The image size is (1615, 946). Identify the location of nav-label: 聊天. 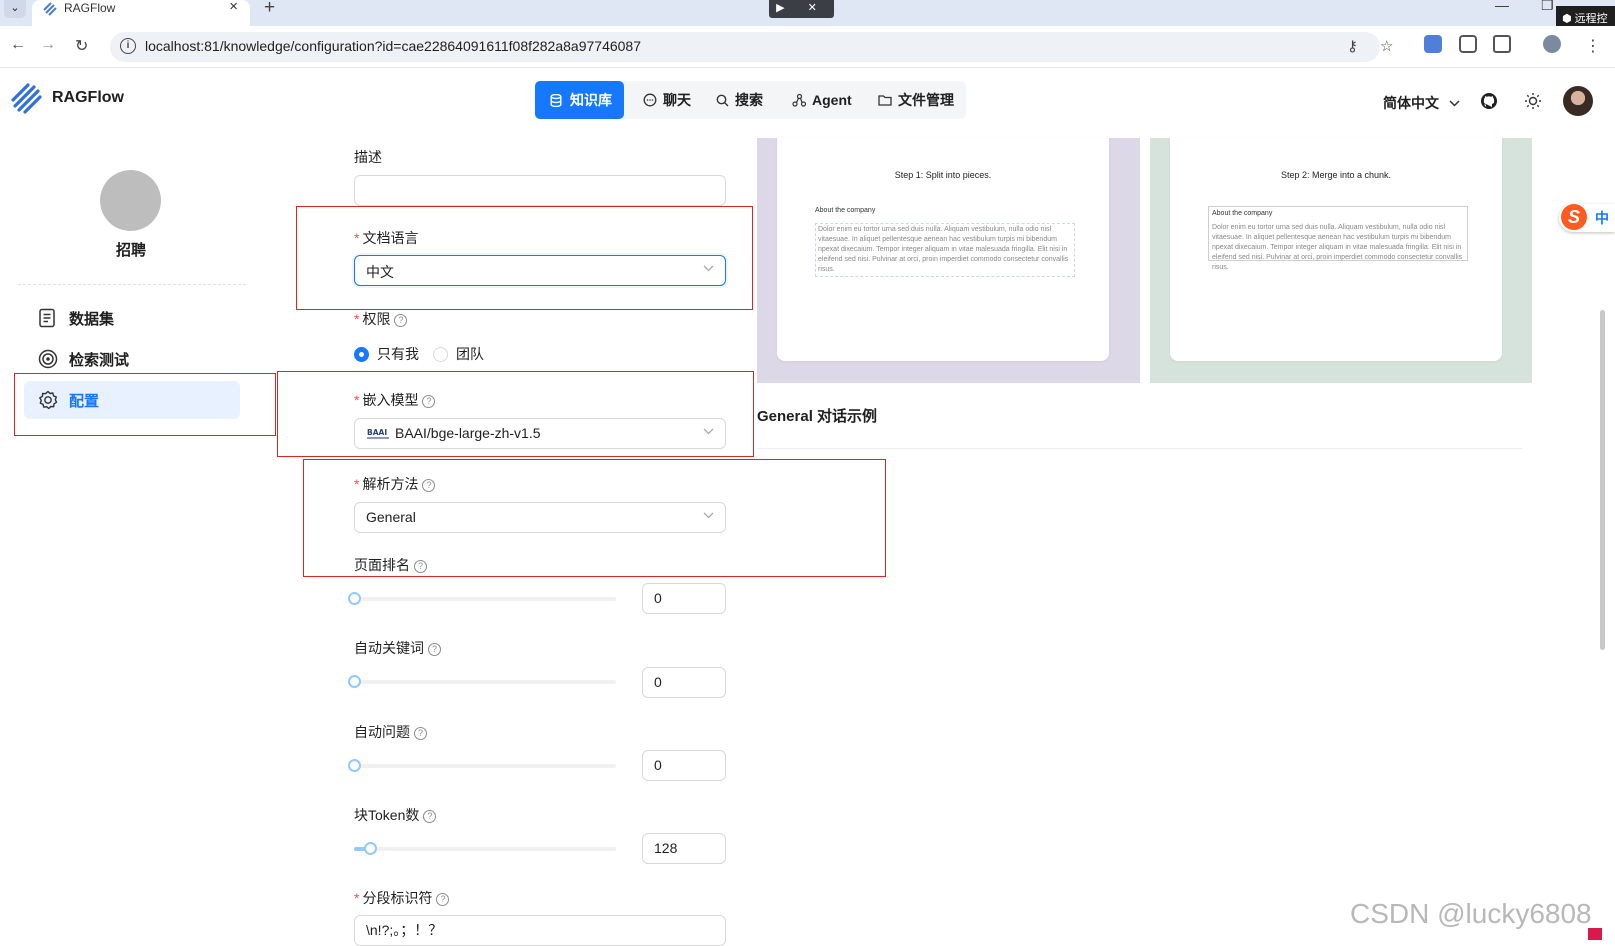
(677, 100).